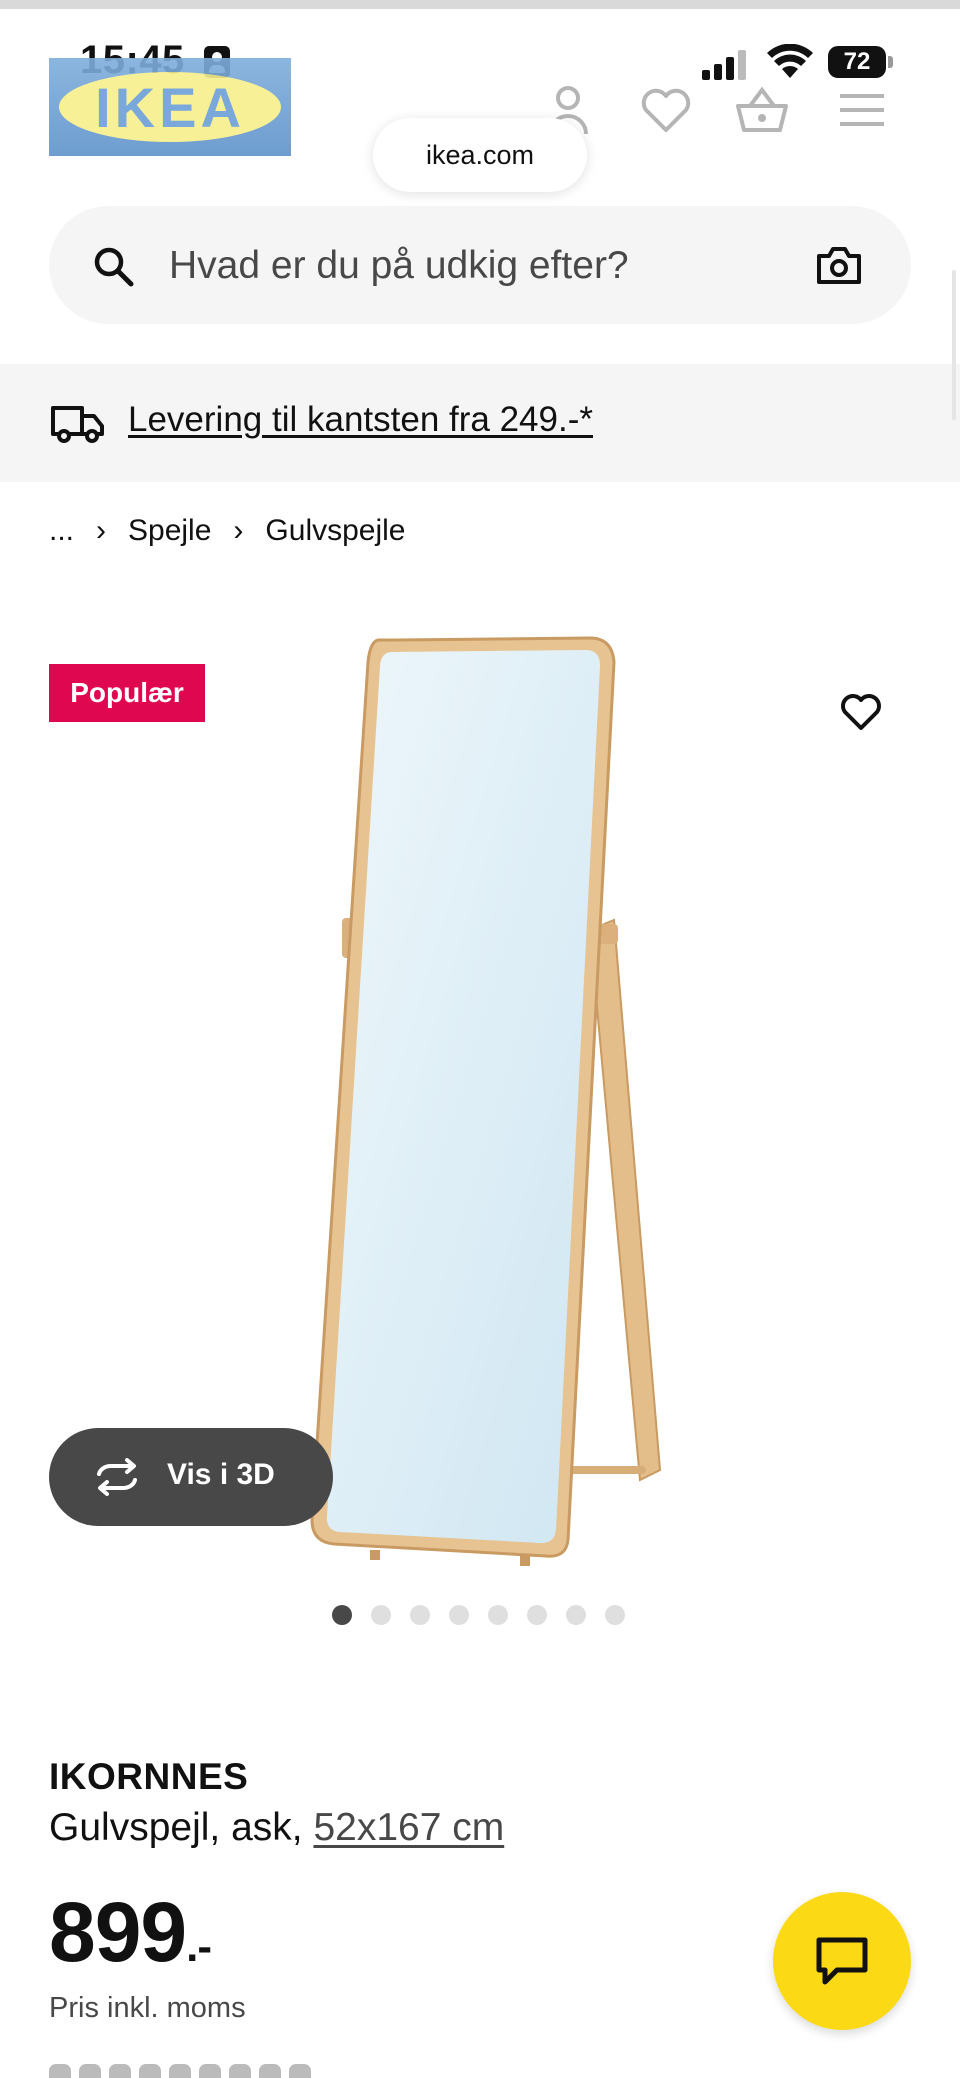  Describe the element at coordinates (790, 61) in the screenshot. I see `wifi-icon` at that location.